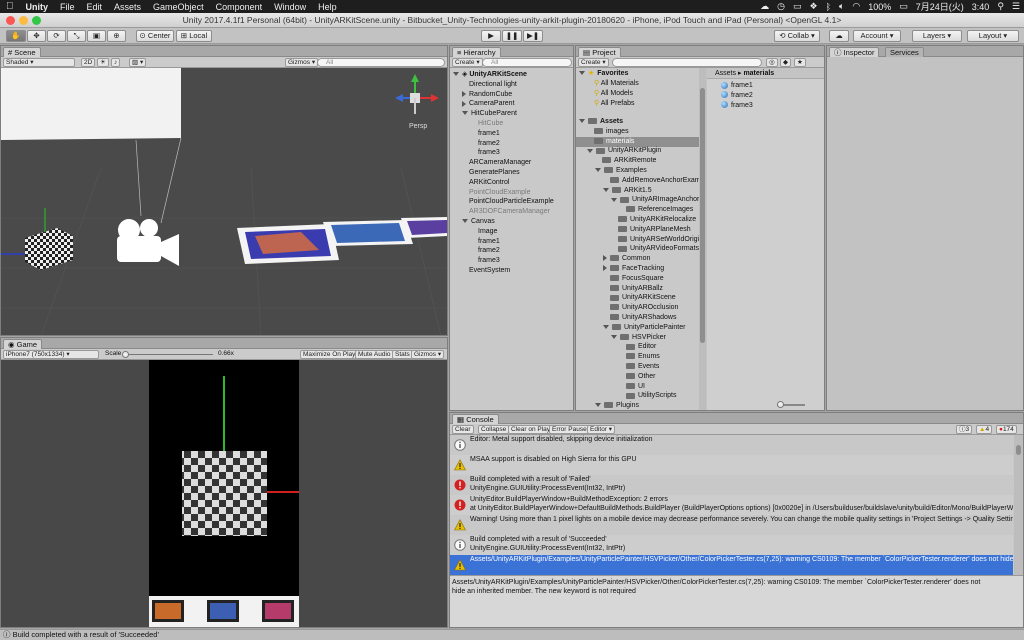  What do you see at coordinates (125, 354) in the screenshot?
I see `scale-slider-thumb` at bounding box center [125, 354].